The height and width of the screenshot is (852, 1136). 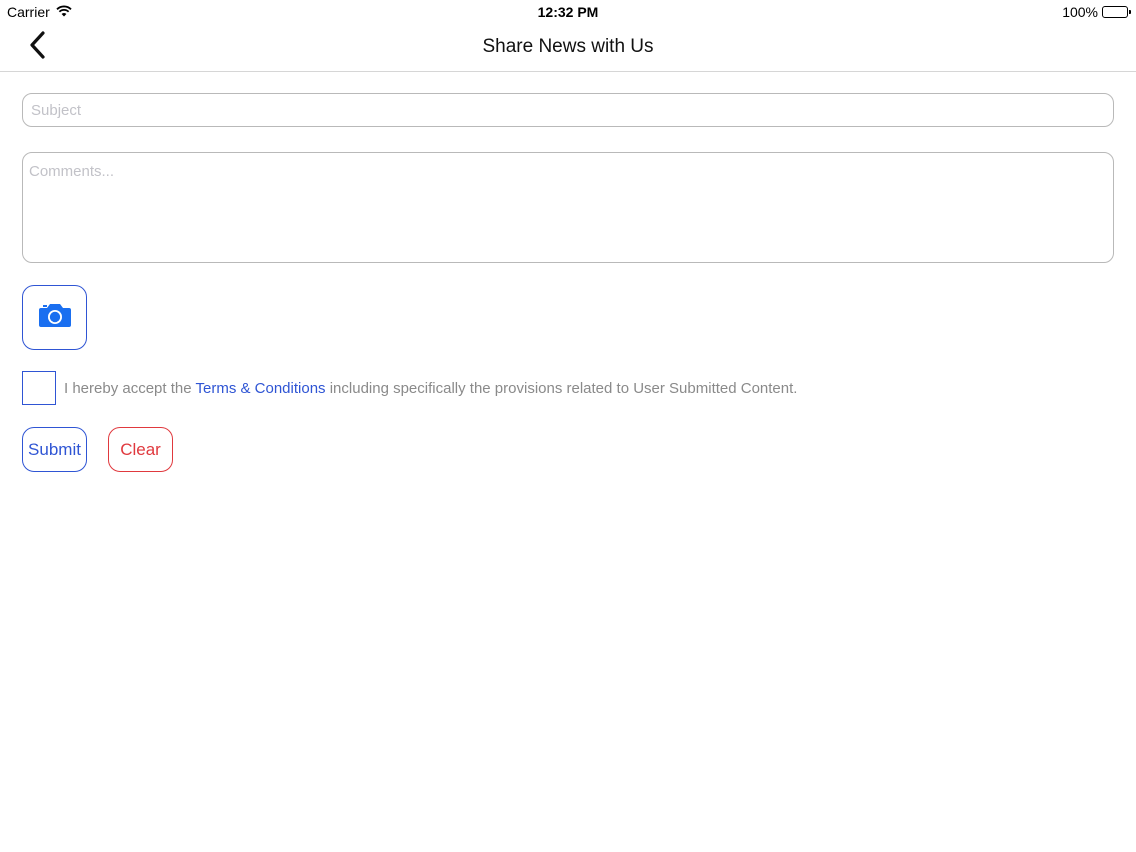 I want to click on status-right: 100%, so click(x=1096, y=12).